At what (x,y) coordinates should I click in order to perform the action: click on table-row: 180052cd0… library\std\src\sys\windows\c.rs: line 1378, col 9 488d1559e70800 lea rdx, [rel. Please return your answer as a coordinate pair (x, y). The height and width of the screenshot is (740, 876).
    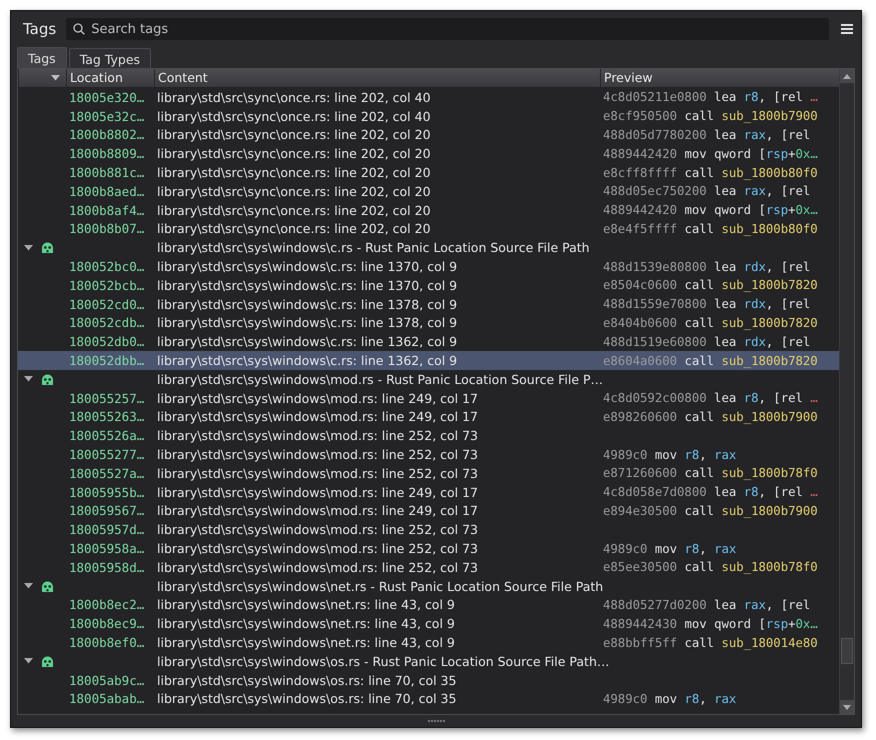
    Looking at the image, I should click on (428, 304).